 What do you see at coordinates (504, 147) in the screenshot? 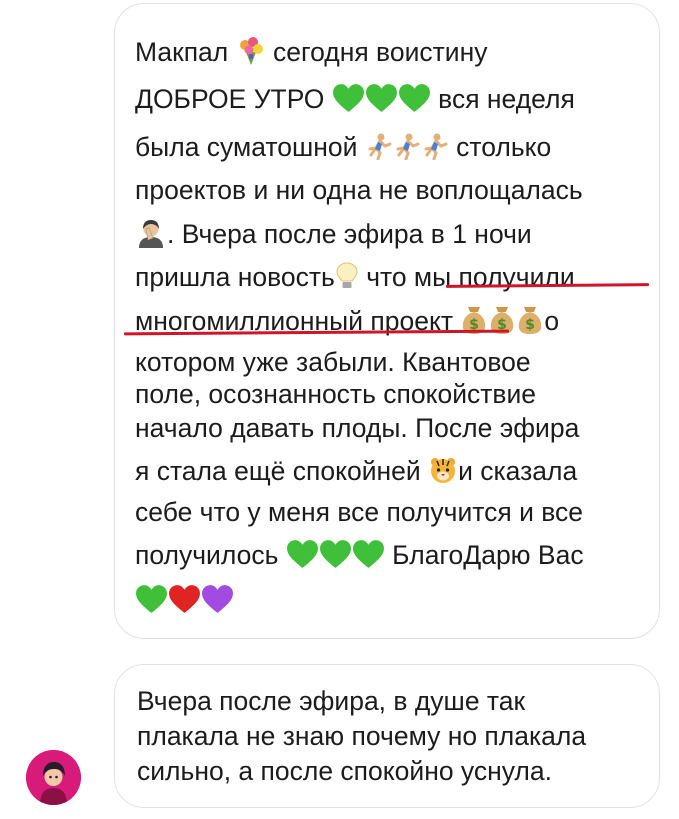
I see `message-text: столько` at bounding box center [504, 147].